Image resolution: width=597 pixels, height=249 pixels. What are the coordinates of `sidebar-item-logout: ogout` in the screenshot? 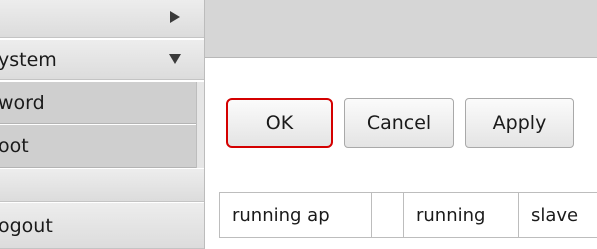 It's located at (102, 226).